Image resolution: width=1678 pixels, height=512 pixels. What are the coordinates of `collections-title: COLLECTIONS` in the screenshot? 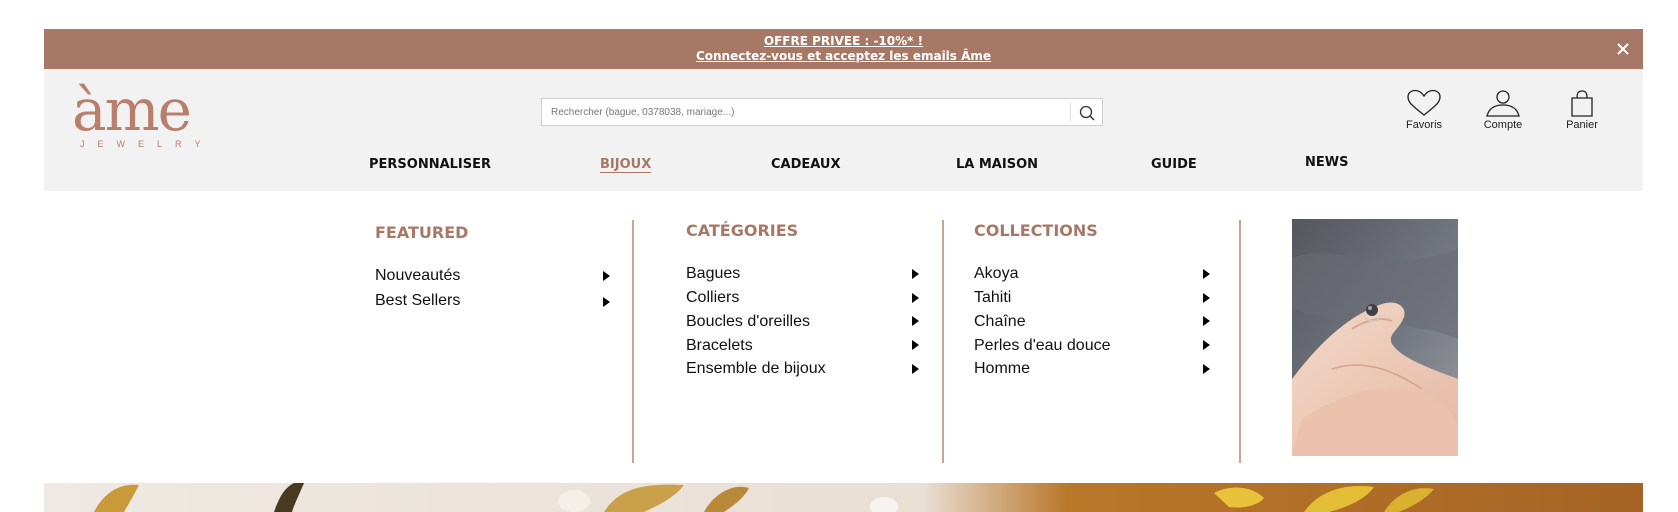 It's located at (1036, 230).